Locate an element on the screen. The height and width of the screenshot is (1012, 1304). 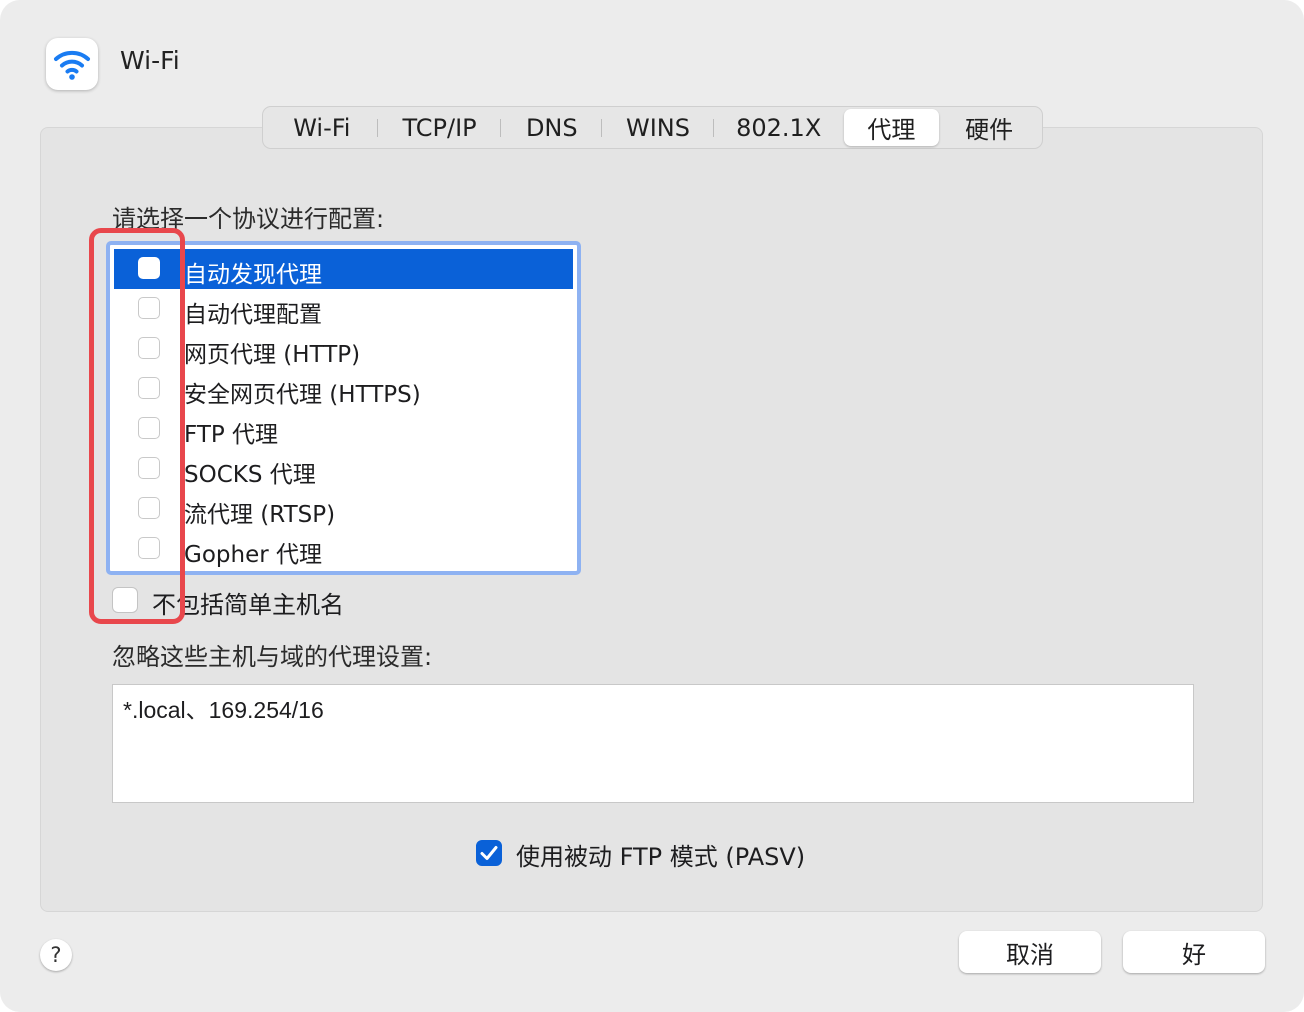
tab-label: TCP/IP is located at coordinates (439, 127).